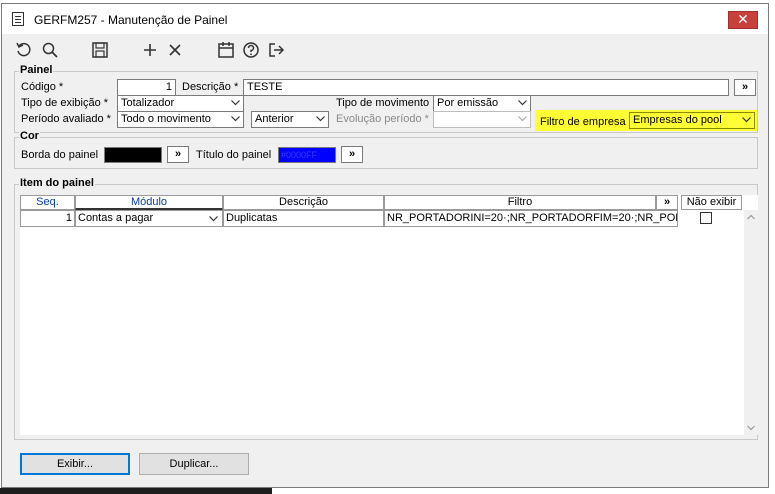 The image size is (775, 494). I want to click on periodo-label: Período avaliado *, so click(66, 119).